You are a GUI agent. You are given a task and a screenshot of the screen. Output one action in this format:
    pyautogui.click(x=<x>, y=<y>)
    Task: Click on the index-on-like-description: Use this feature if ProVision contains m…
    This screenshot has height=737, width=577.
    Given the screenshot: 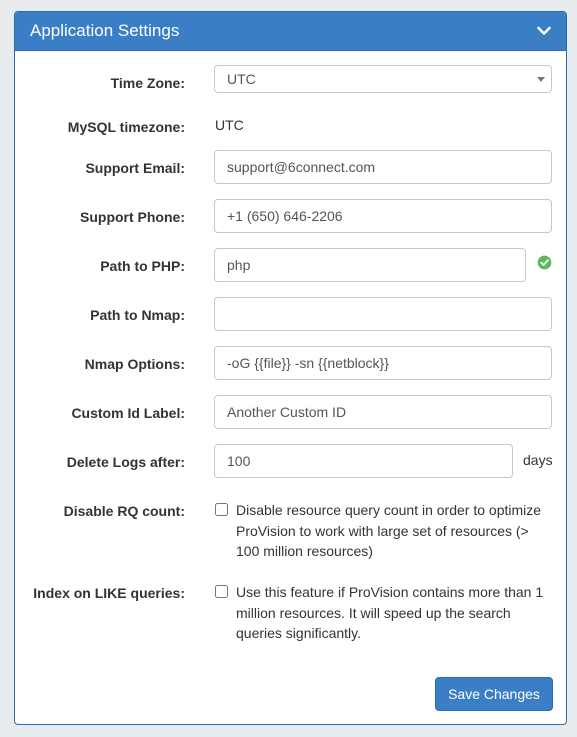 What is the action you would take?
    pyautogui.click(x=390, y=612)
    